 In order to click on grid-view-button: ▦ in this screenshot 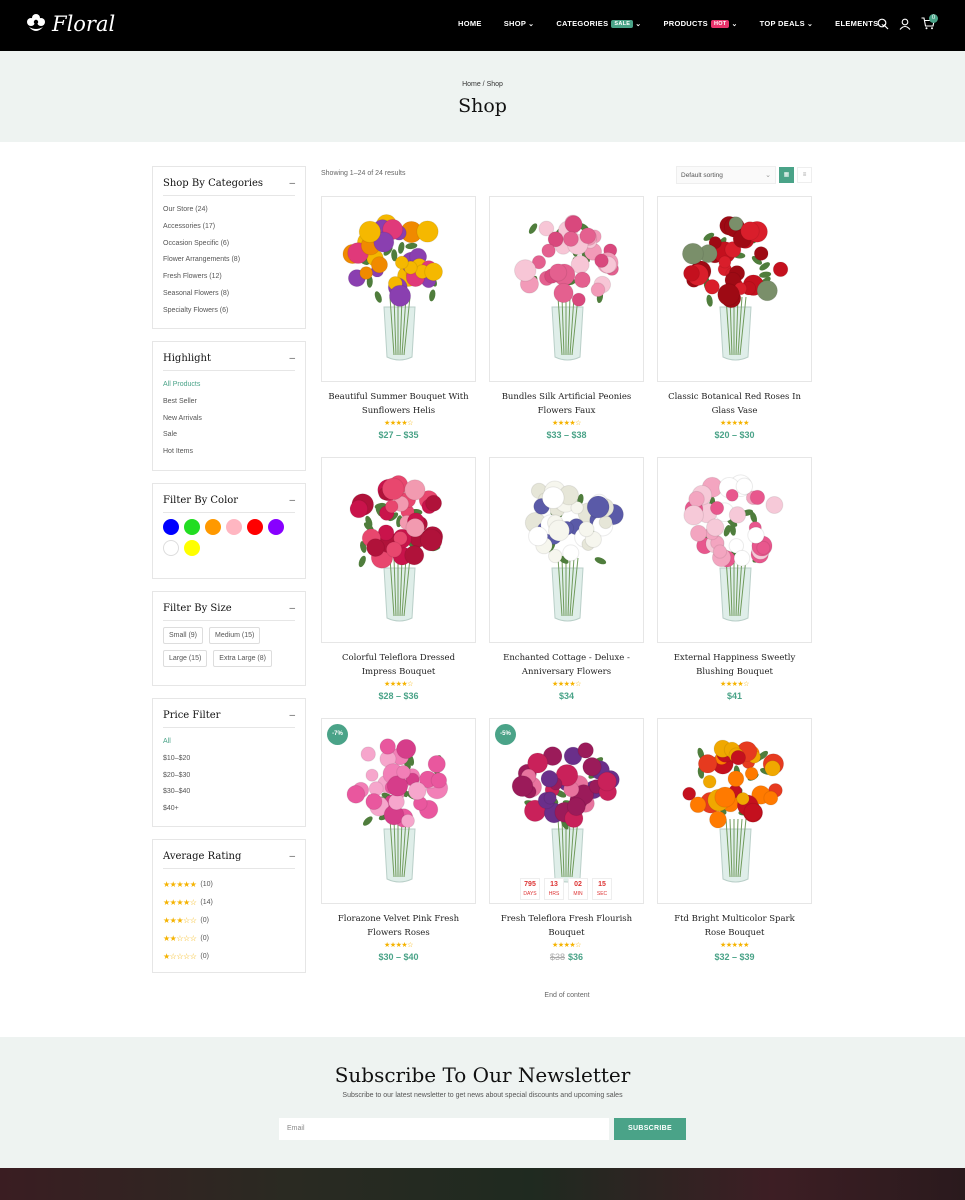, I will do `click(786, 175)`.